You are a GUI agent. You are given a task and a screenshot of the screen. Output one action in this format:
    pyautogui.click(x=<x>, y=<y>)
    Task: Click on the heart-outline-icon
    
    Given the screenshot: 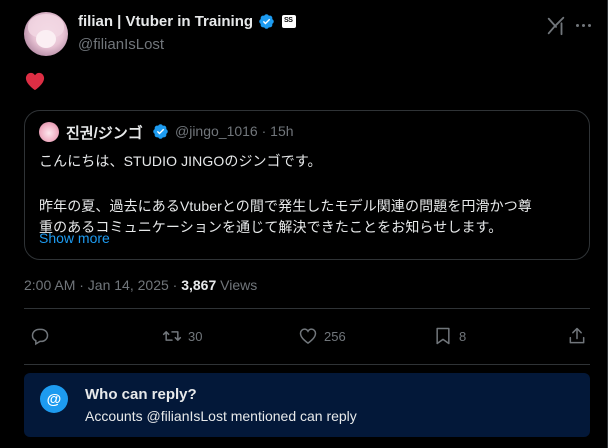 What is the action you would take?
    pyautogui.click(x=308, y=336)
    